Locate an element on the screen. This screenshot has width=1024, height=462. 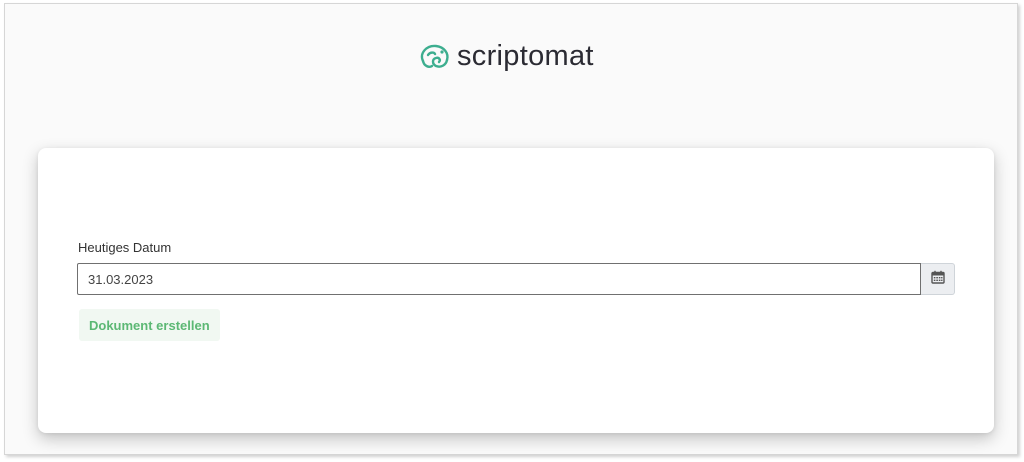
calendar-button is located at coordinates (938, 279).